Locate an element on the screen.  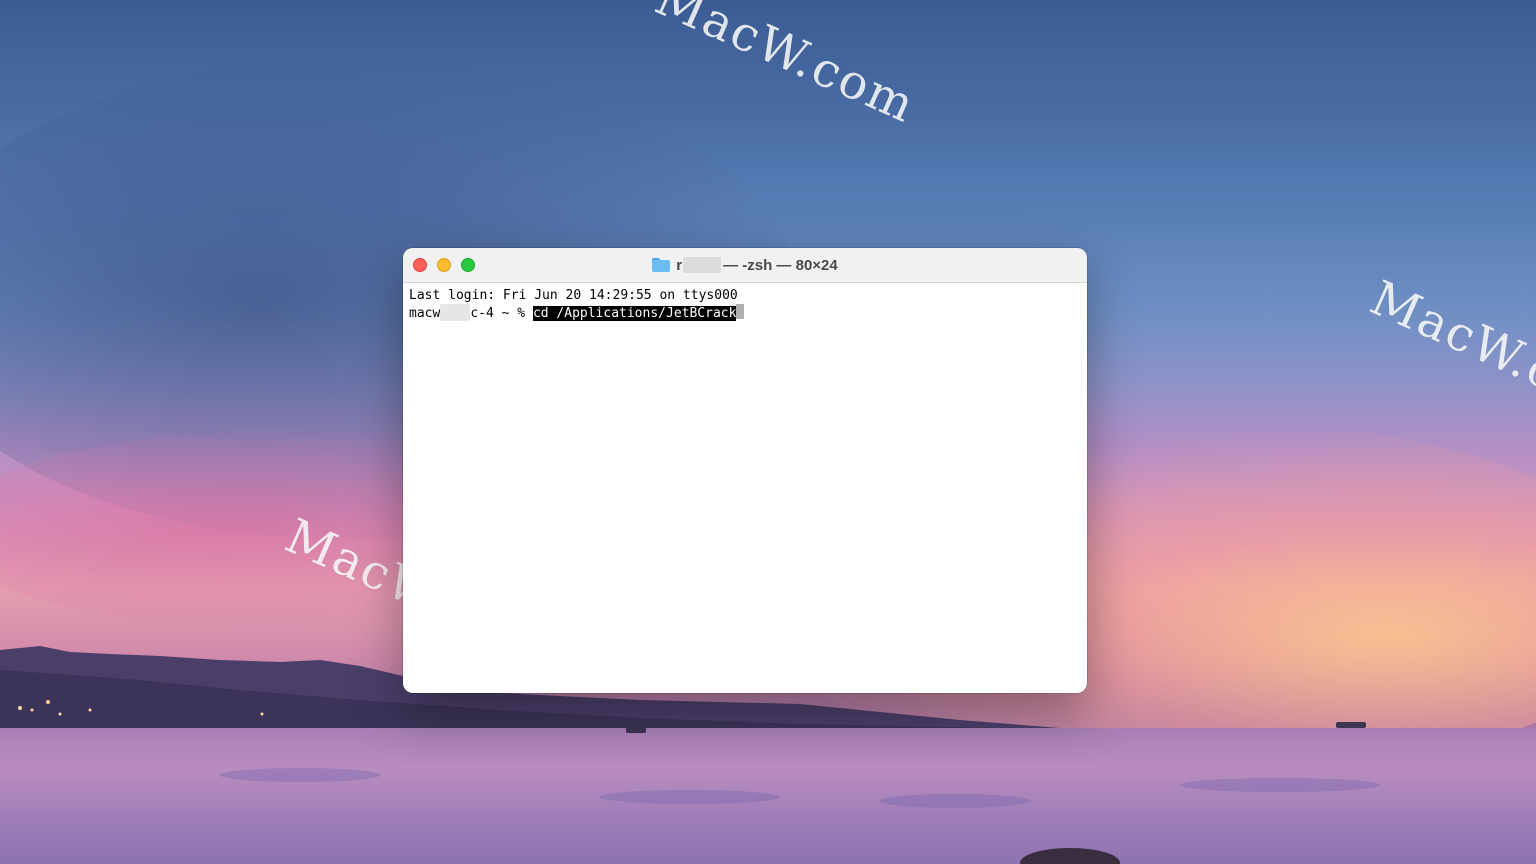
folder-icon is located at coordinates (661, 265).